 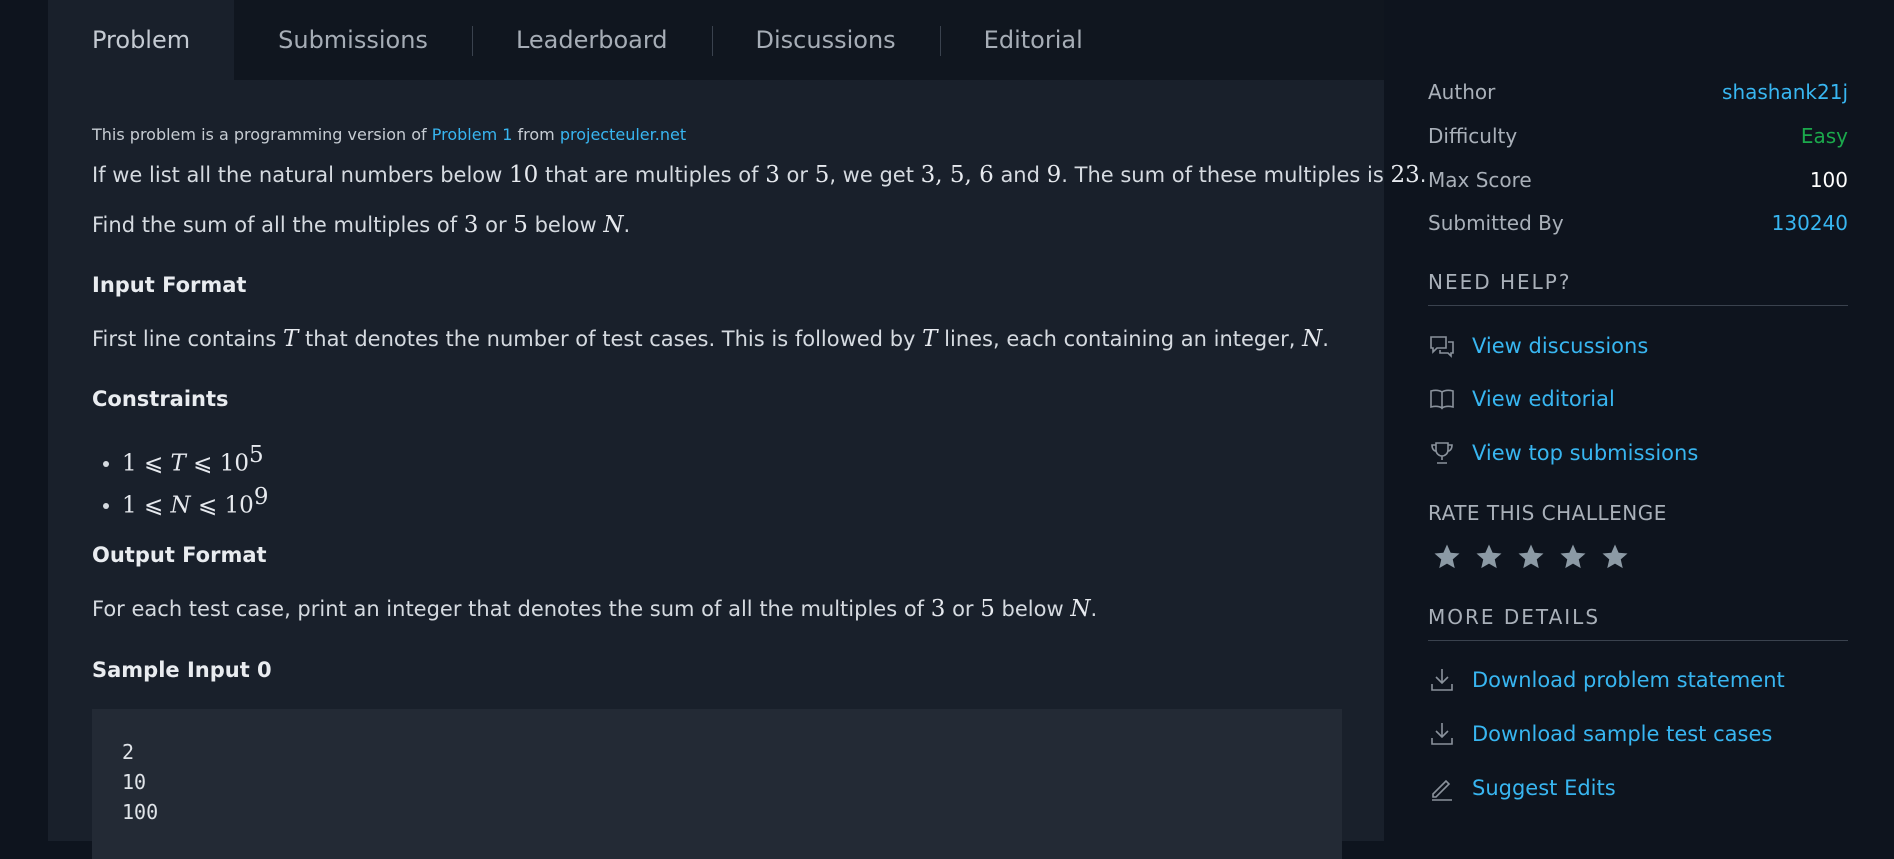 What do you see at coordinates (1544, 788) in the screenshot?
I see `suggest-edits-label: Suggest Edits` at bounding box center [1544, 788].